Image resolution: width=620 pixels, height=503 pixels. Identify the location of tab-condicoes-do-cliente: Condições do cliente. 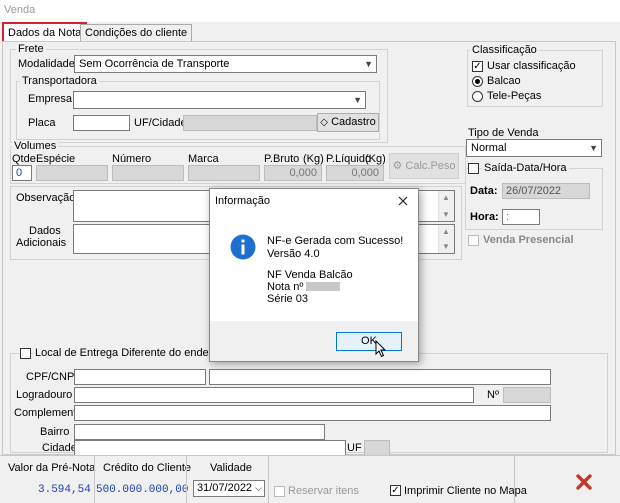
(136, 32).